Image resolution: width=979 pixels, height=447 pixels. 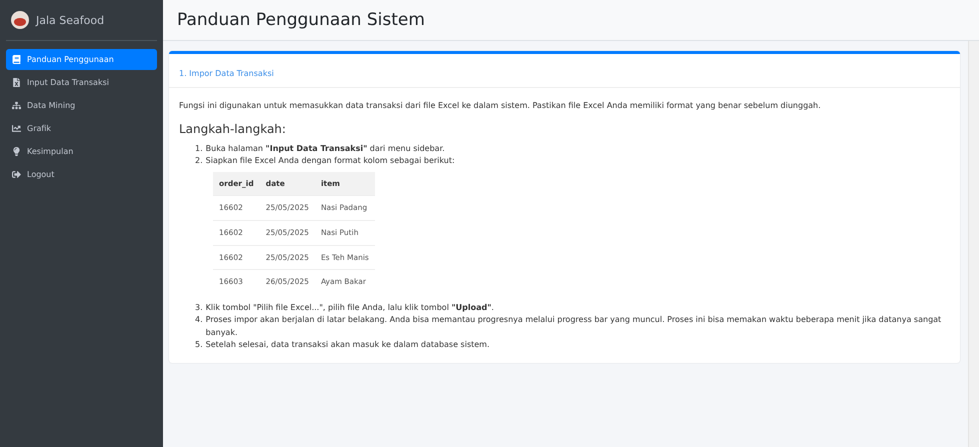 What do you see at coordinates (70, 20) in the screenshot?
I see `brand-name: Jala Seafood` at bounding box center [70, 20].